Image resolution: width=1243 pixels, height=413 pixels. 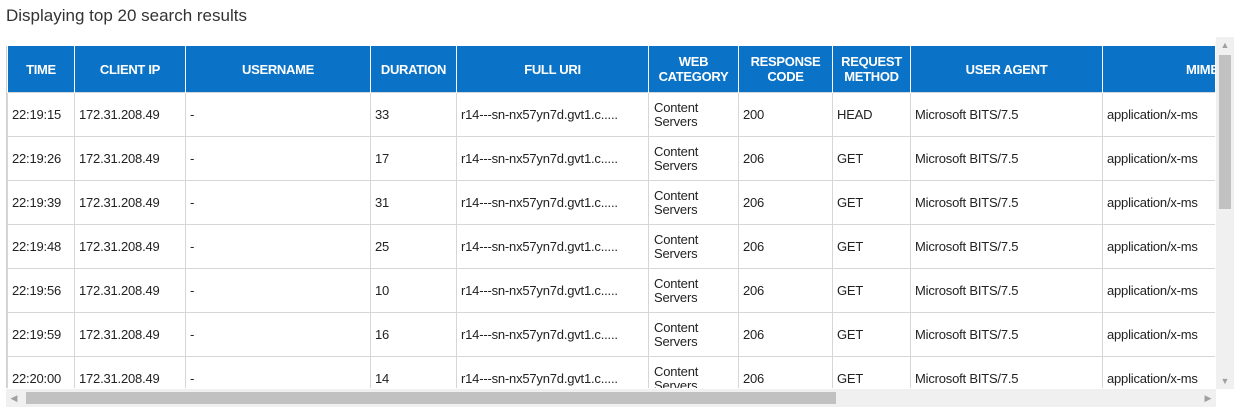 I want to click on column-header-full-uri: FULL URI, so click(x=552, y=69).